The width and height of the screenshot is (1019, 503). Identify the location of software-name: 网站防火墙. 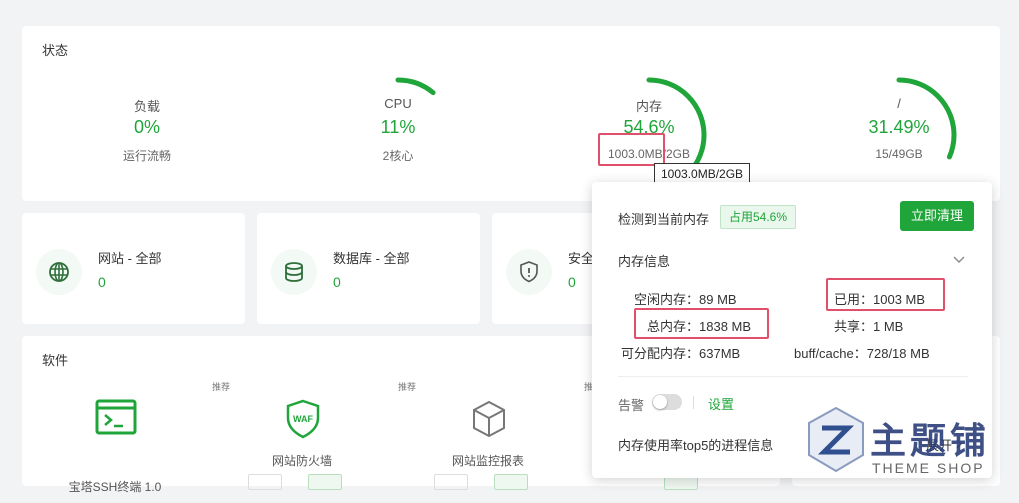
(301, 461).